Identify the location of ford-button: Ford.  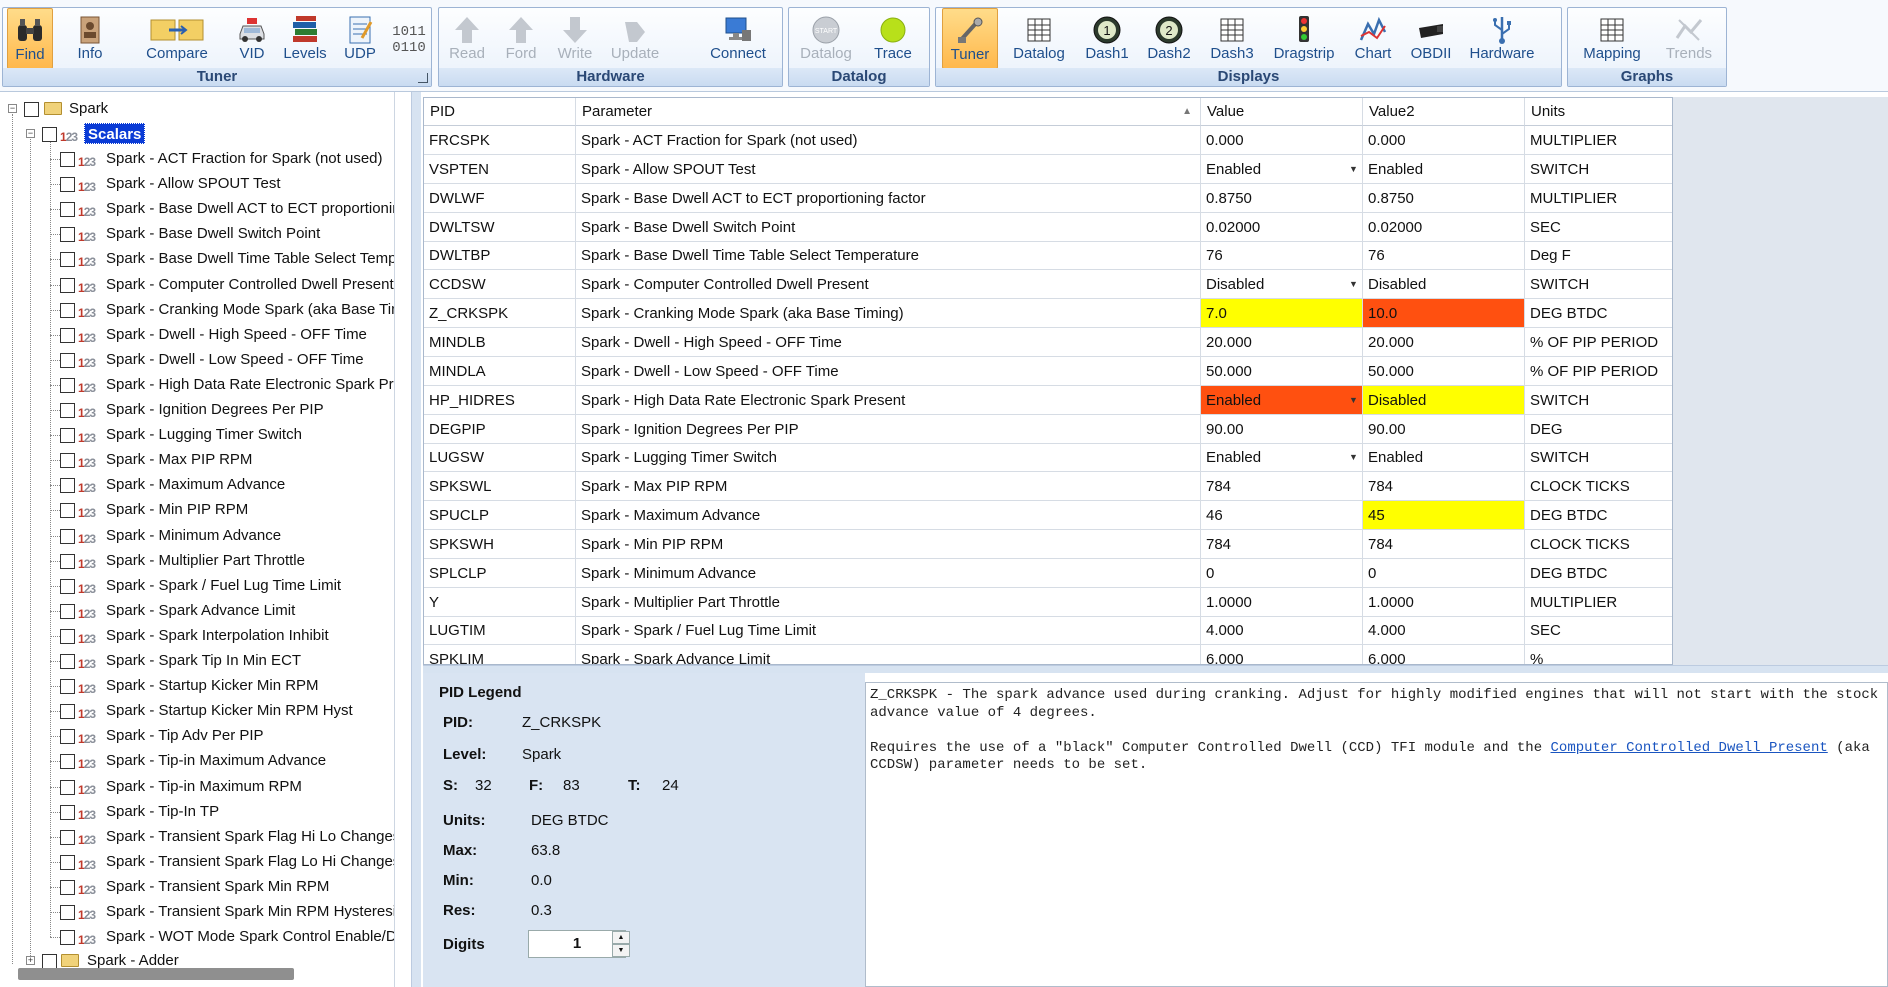
(521, 38).